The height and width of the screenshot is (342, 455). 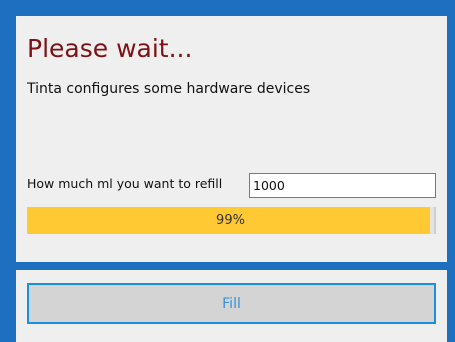 I want to click on dialog-subtitle: Tinta configures some hardware devices, so click(x=169, y=89).